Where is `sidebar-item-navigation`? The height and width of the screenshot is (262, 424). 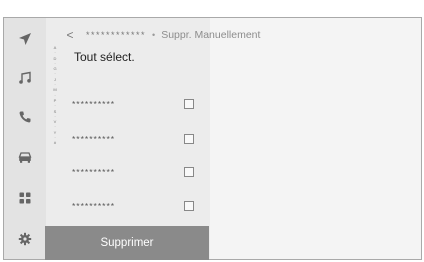 sidebar-item-navigation is located at coordinates (25, 39).